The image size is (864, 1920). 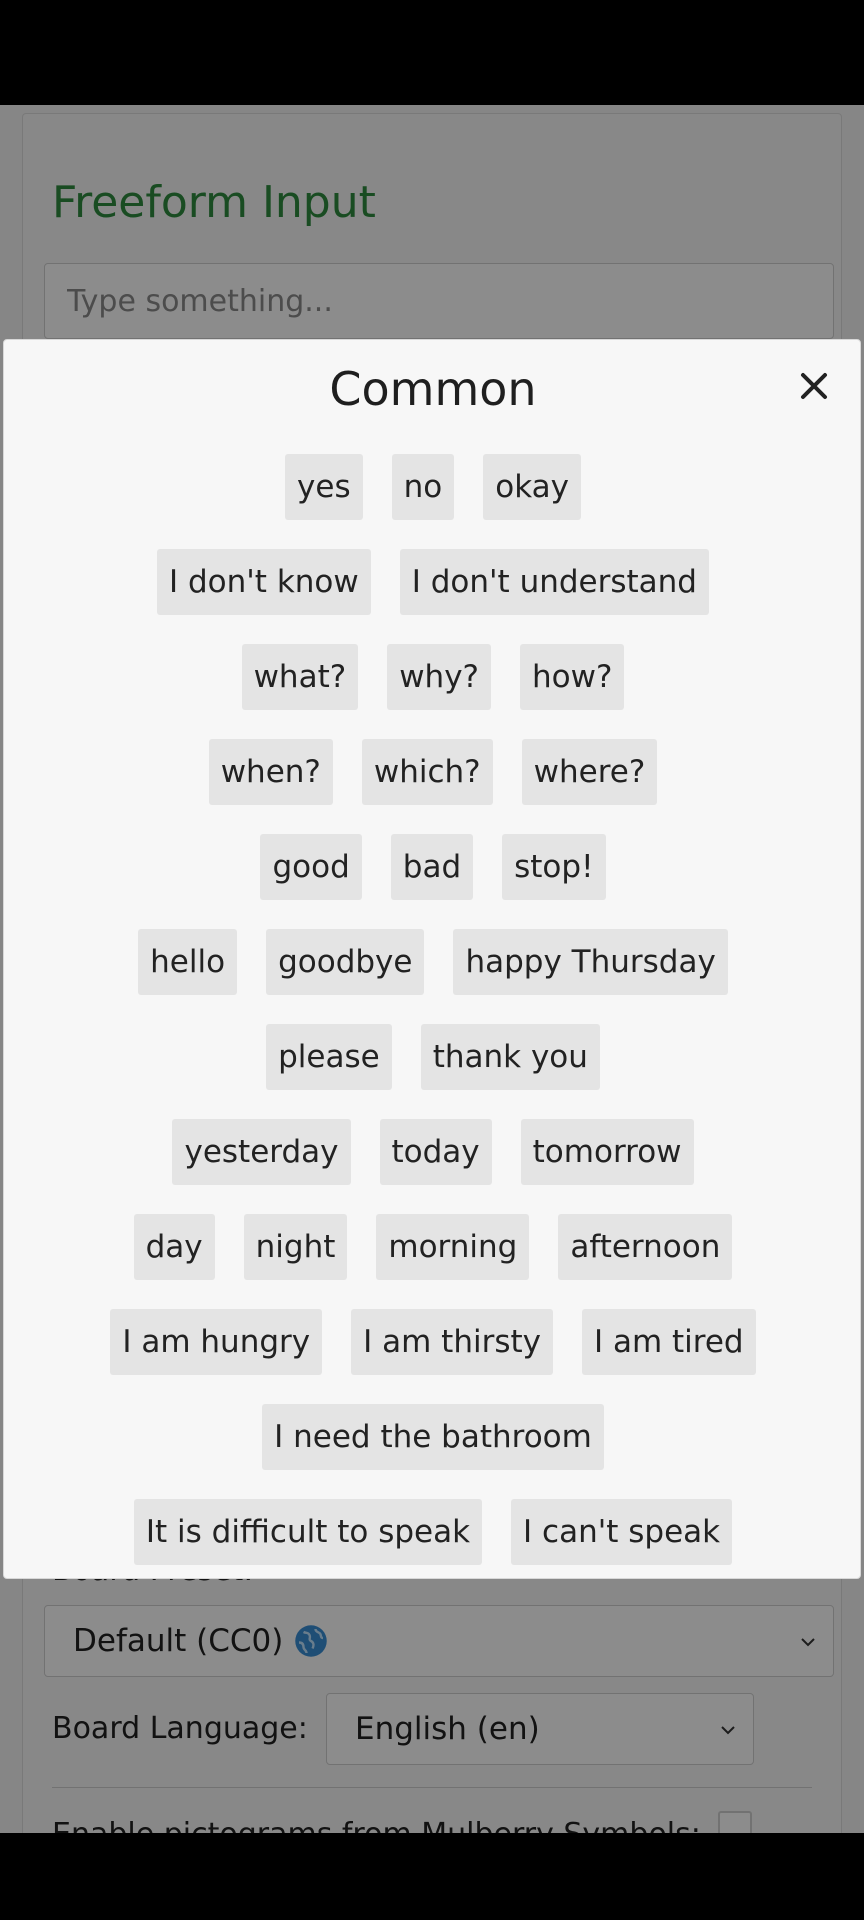 I want to click on modal-title: Common, so click(x=433, y=389).